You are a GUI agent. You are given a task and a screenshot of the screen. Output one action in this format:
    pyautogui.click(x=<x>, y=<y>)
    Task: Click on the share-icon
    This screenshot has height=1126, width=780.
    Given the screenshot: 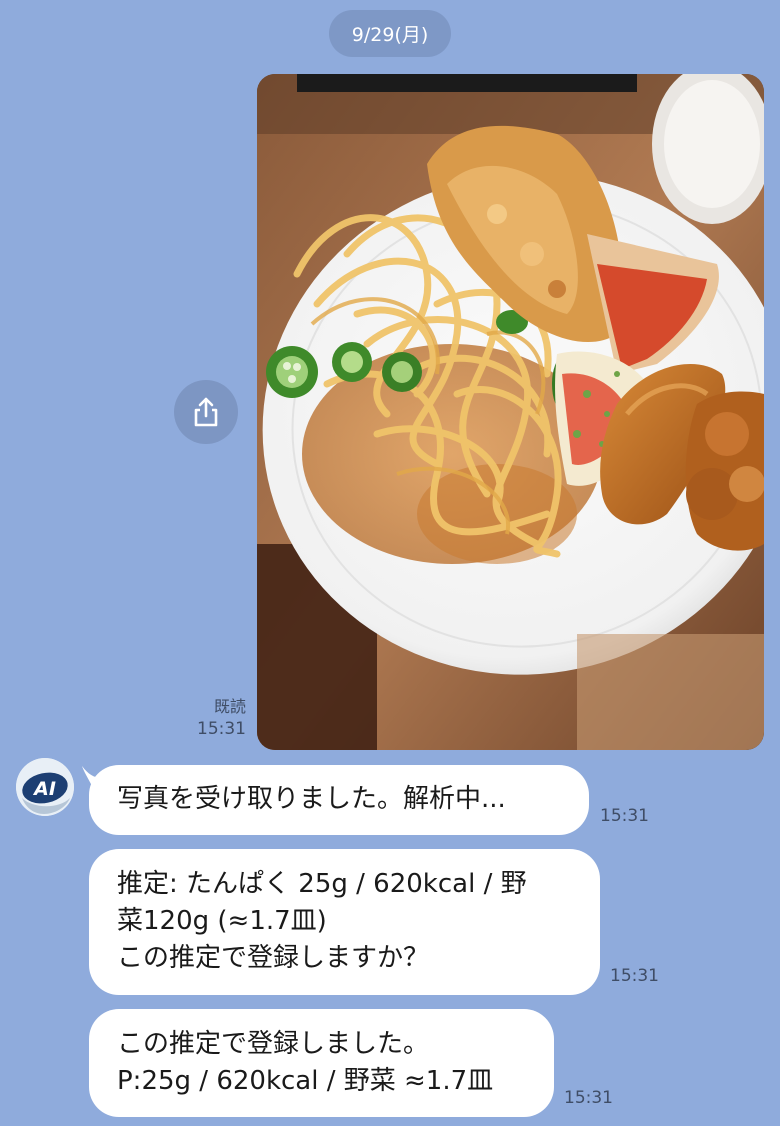 What is the action you would take?
    pyautogui.click(x=206, y=412)
    